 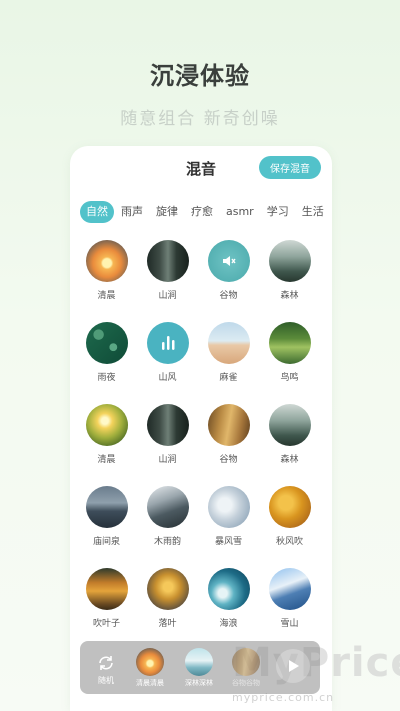 What do you see at coordinates (313, 212) in the screenshot?
I see `tab-life: 生活` at bounding box center [313, 212].